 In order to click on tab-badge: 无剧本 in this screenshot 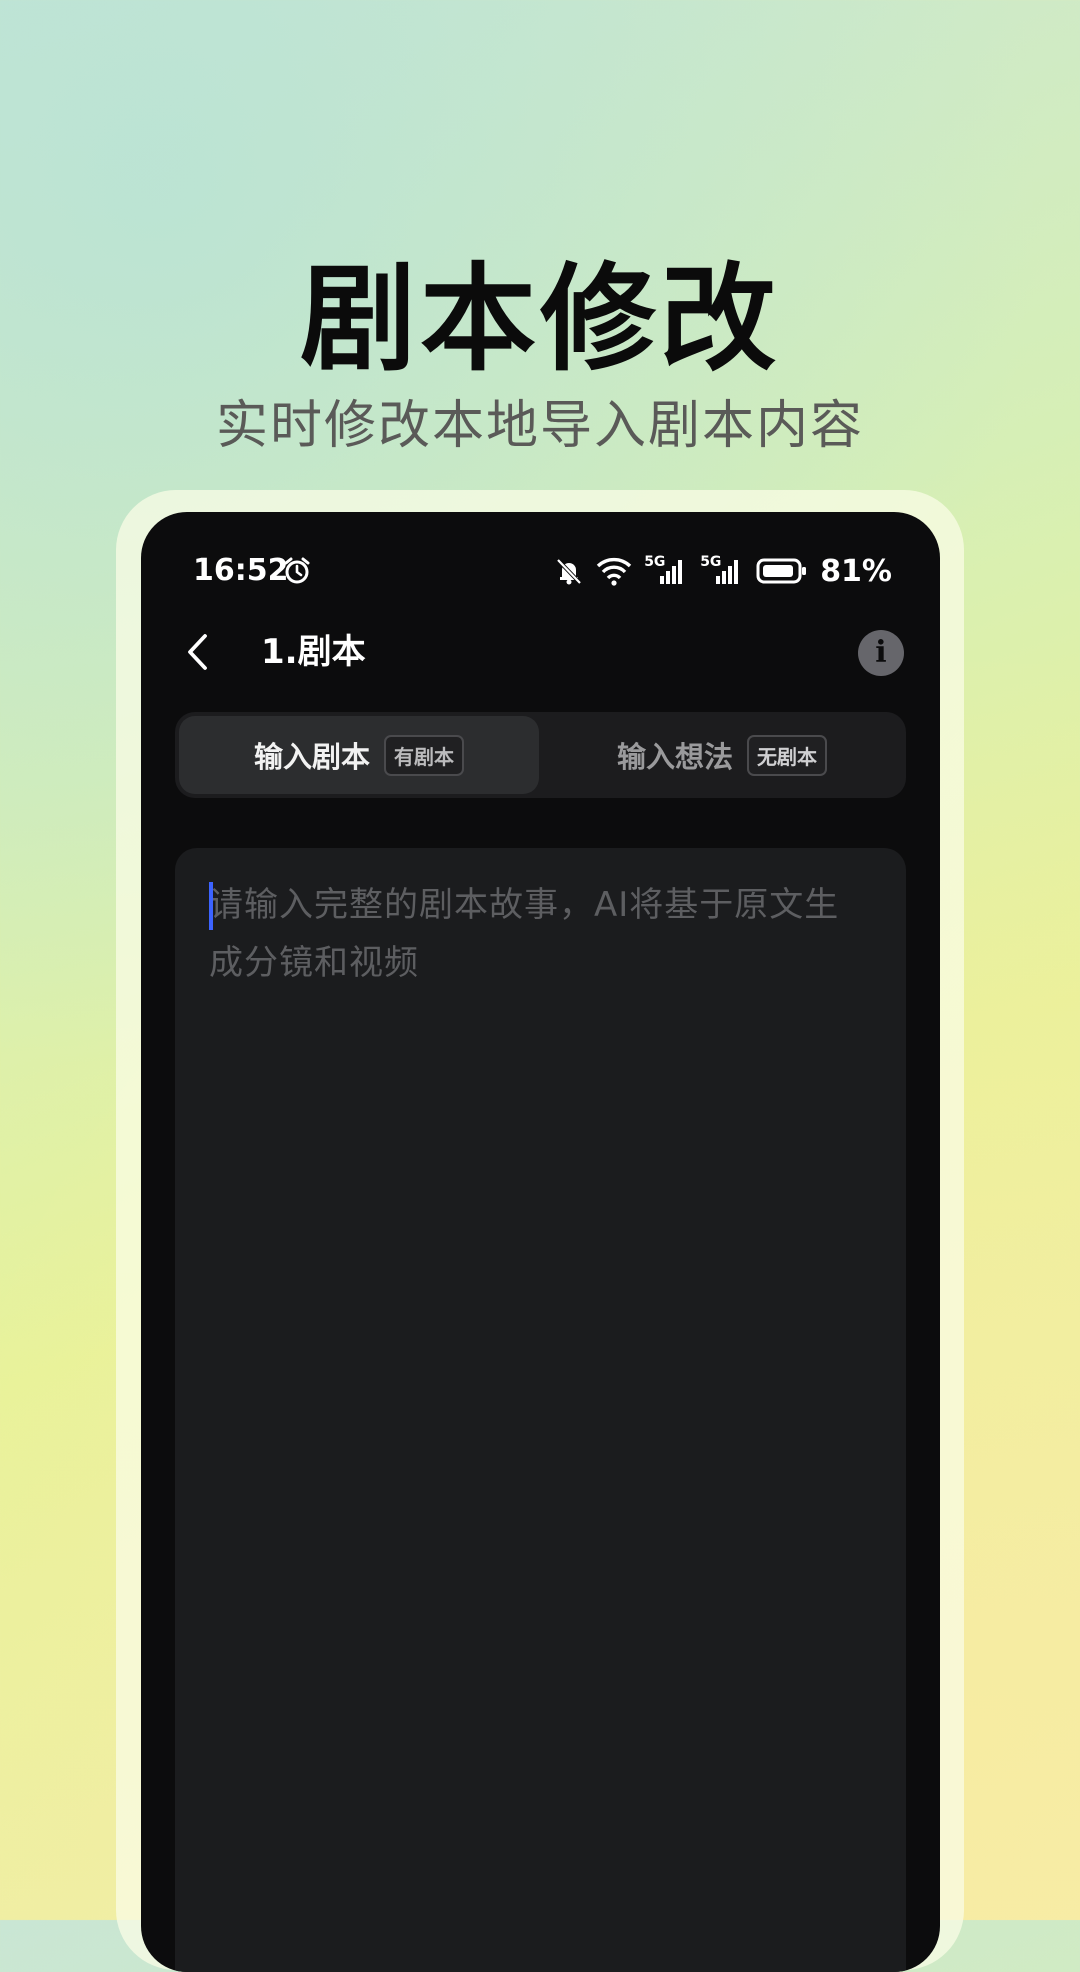, I will do `click(787, 755)`.